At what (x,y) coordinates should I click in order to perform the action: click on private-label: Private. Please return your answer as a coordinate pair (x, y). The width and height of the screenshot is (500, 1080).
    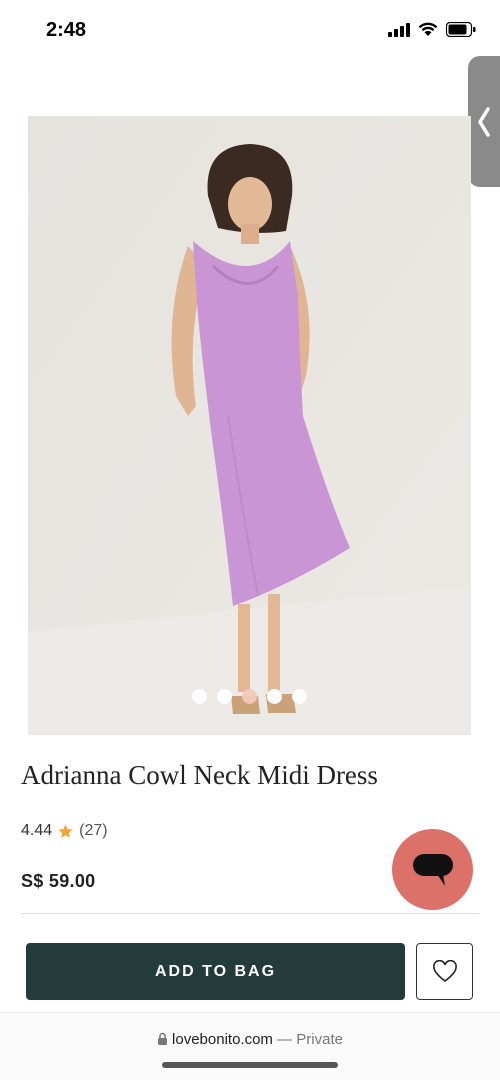
    Looking at the image, I should click on (319, 1039).